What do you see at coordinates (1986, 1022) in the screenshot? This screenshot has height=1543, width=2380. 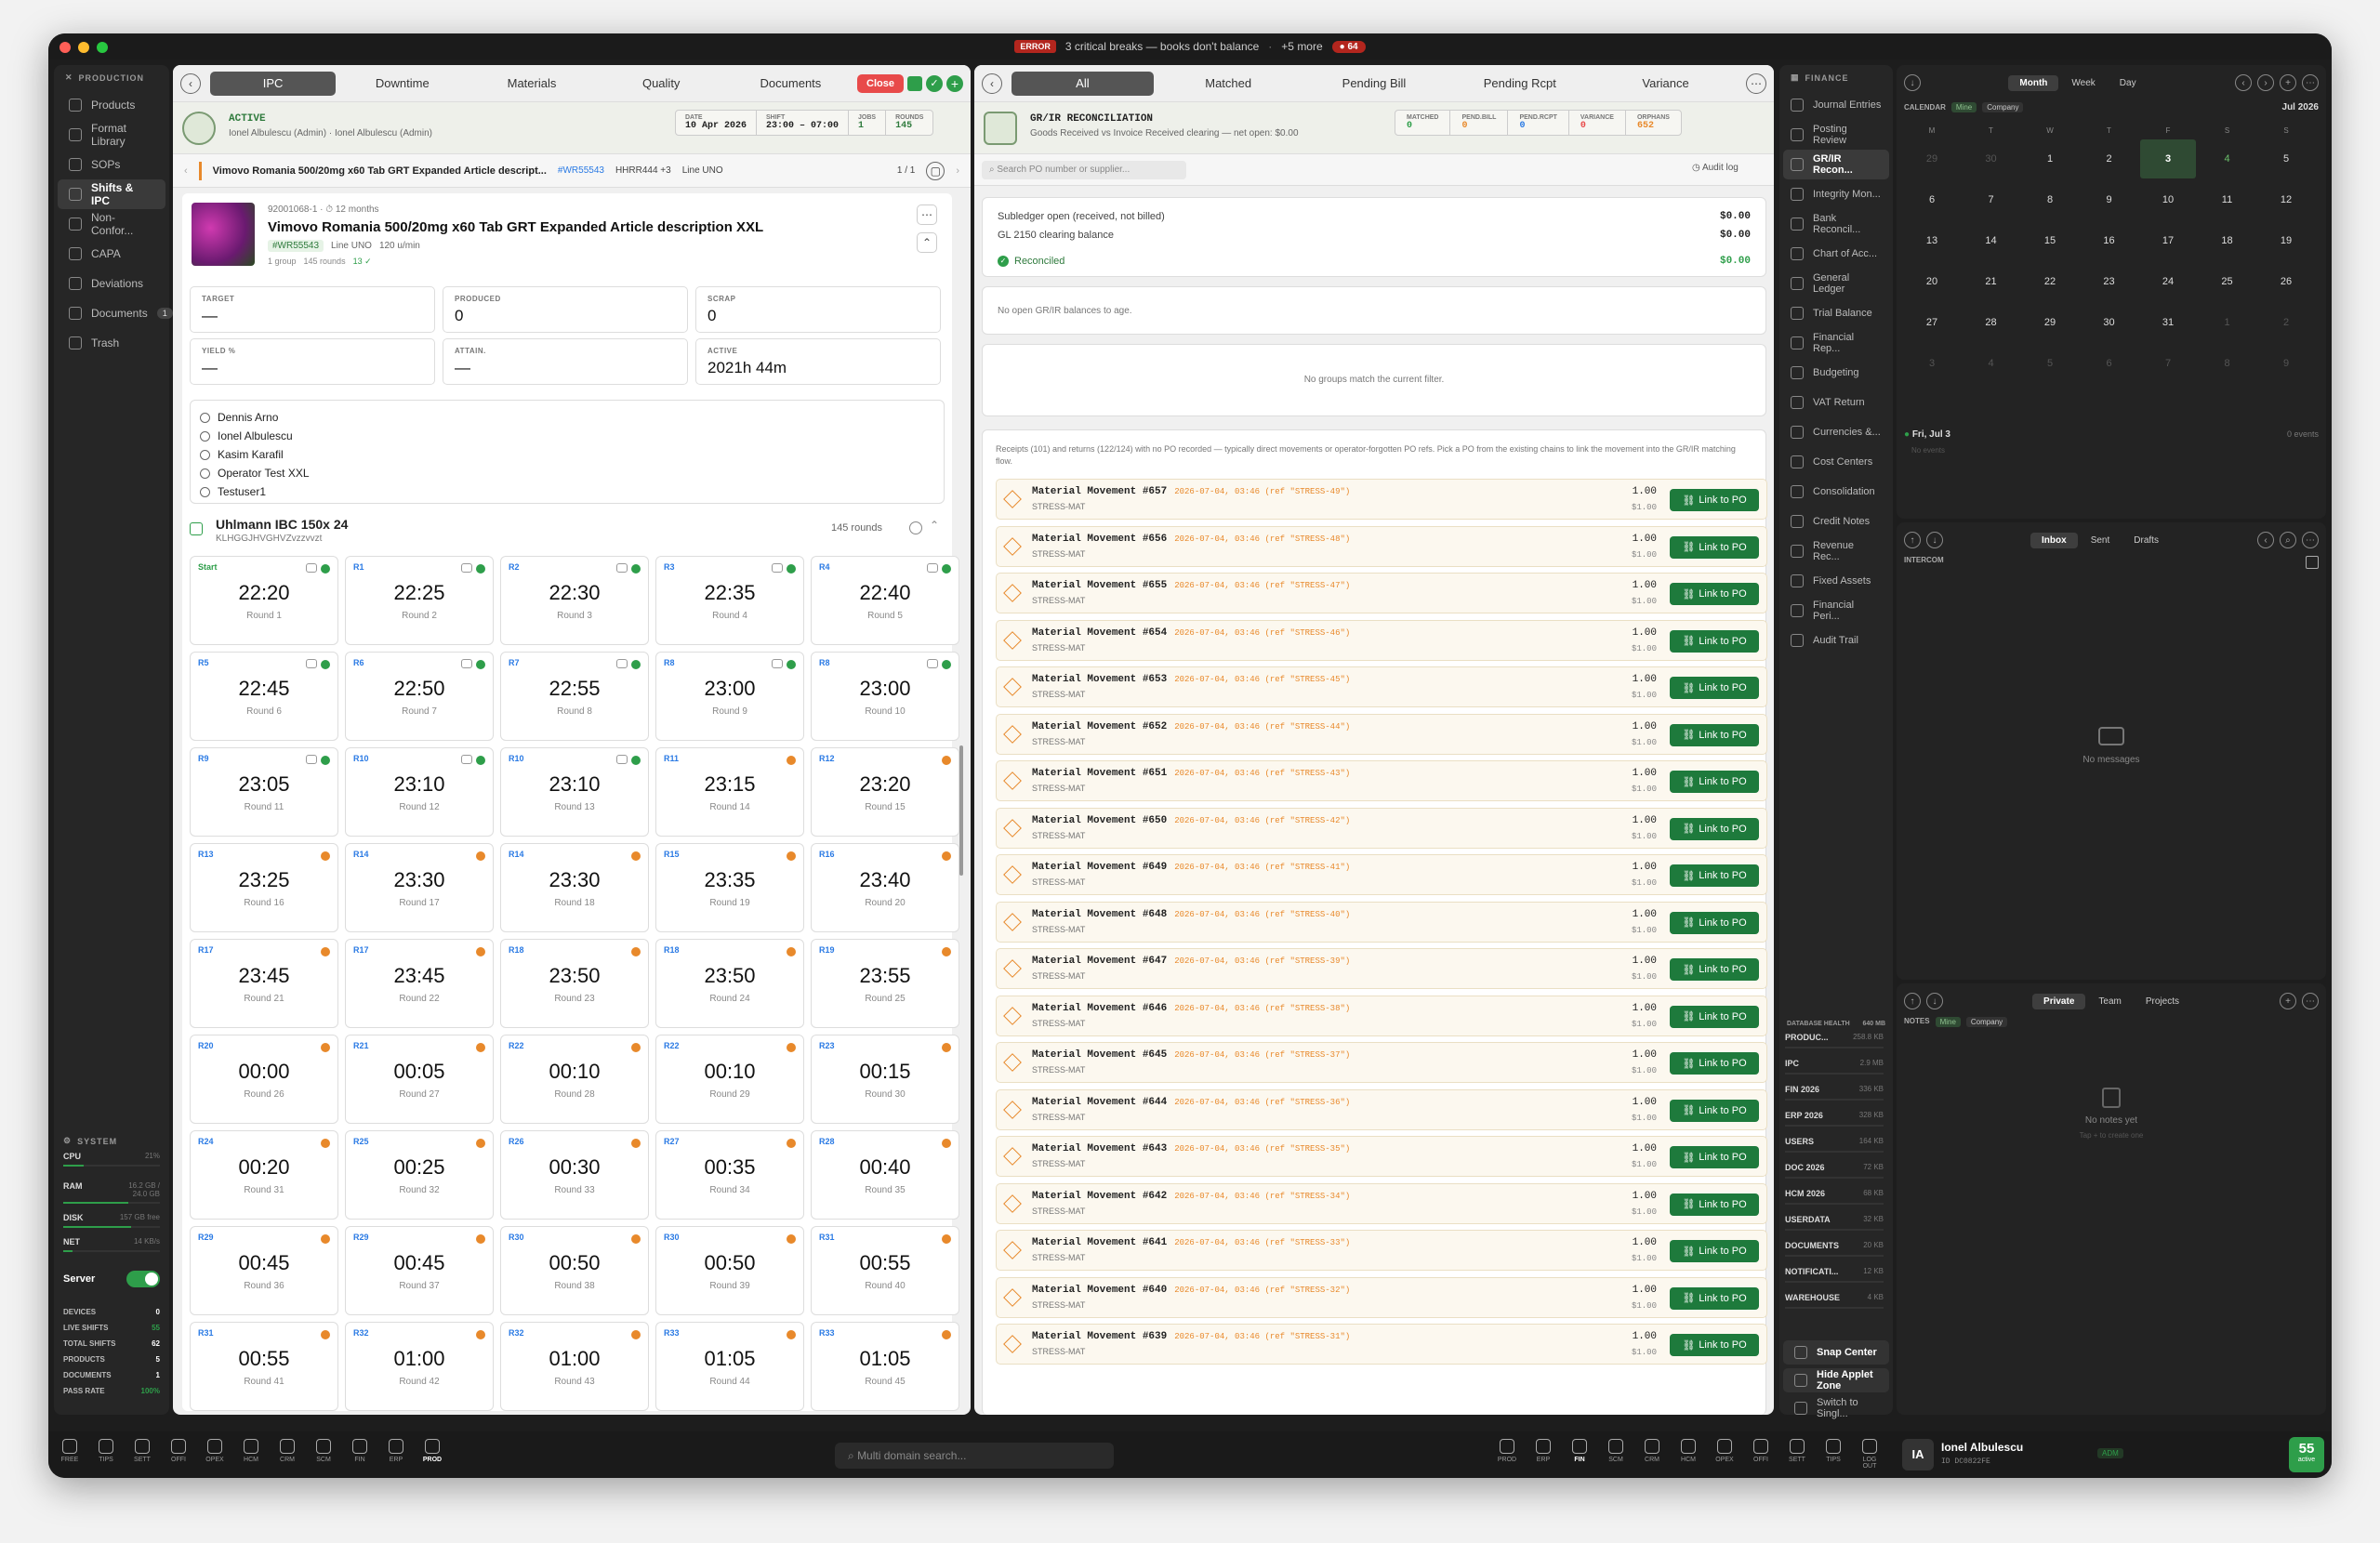 I see `notes-filter-company: Company` at bounding box center [1986, 1022].